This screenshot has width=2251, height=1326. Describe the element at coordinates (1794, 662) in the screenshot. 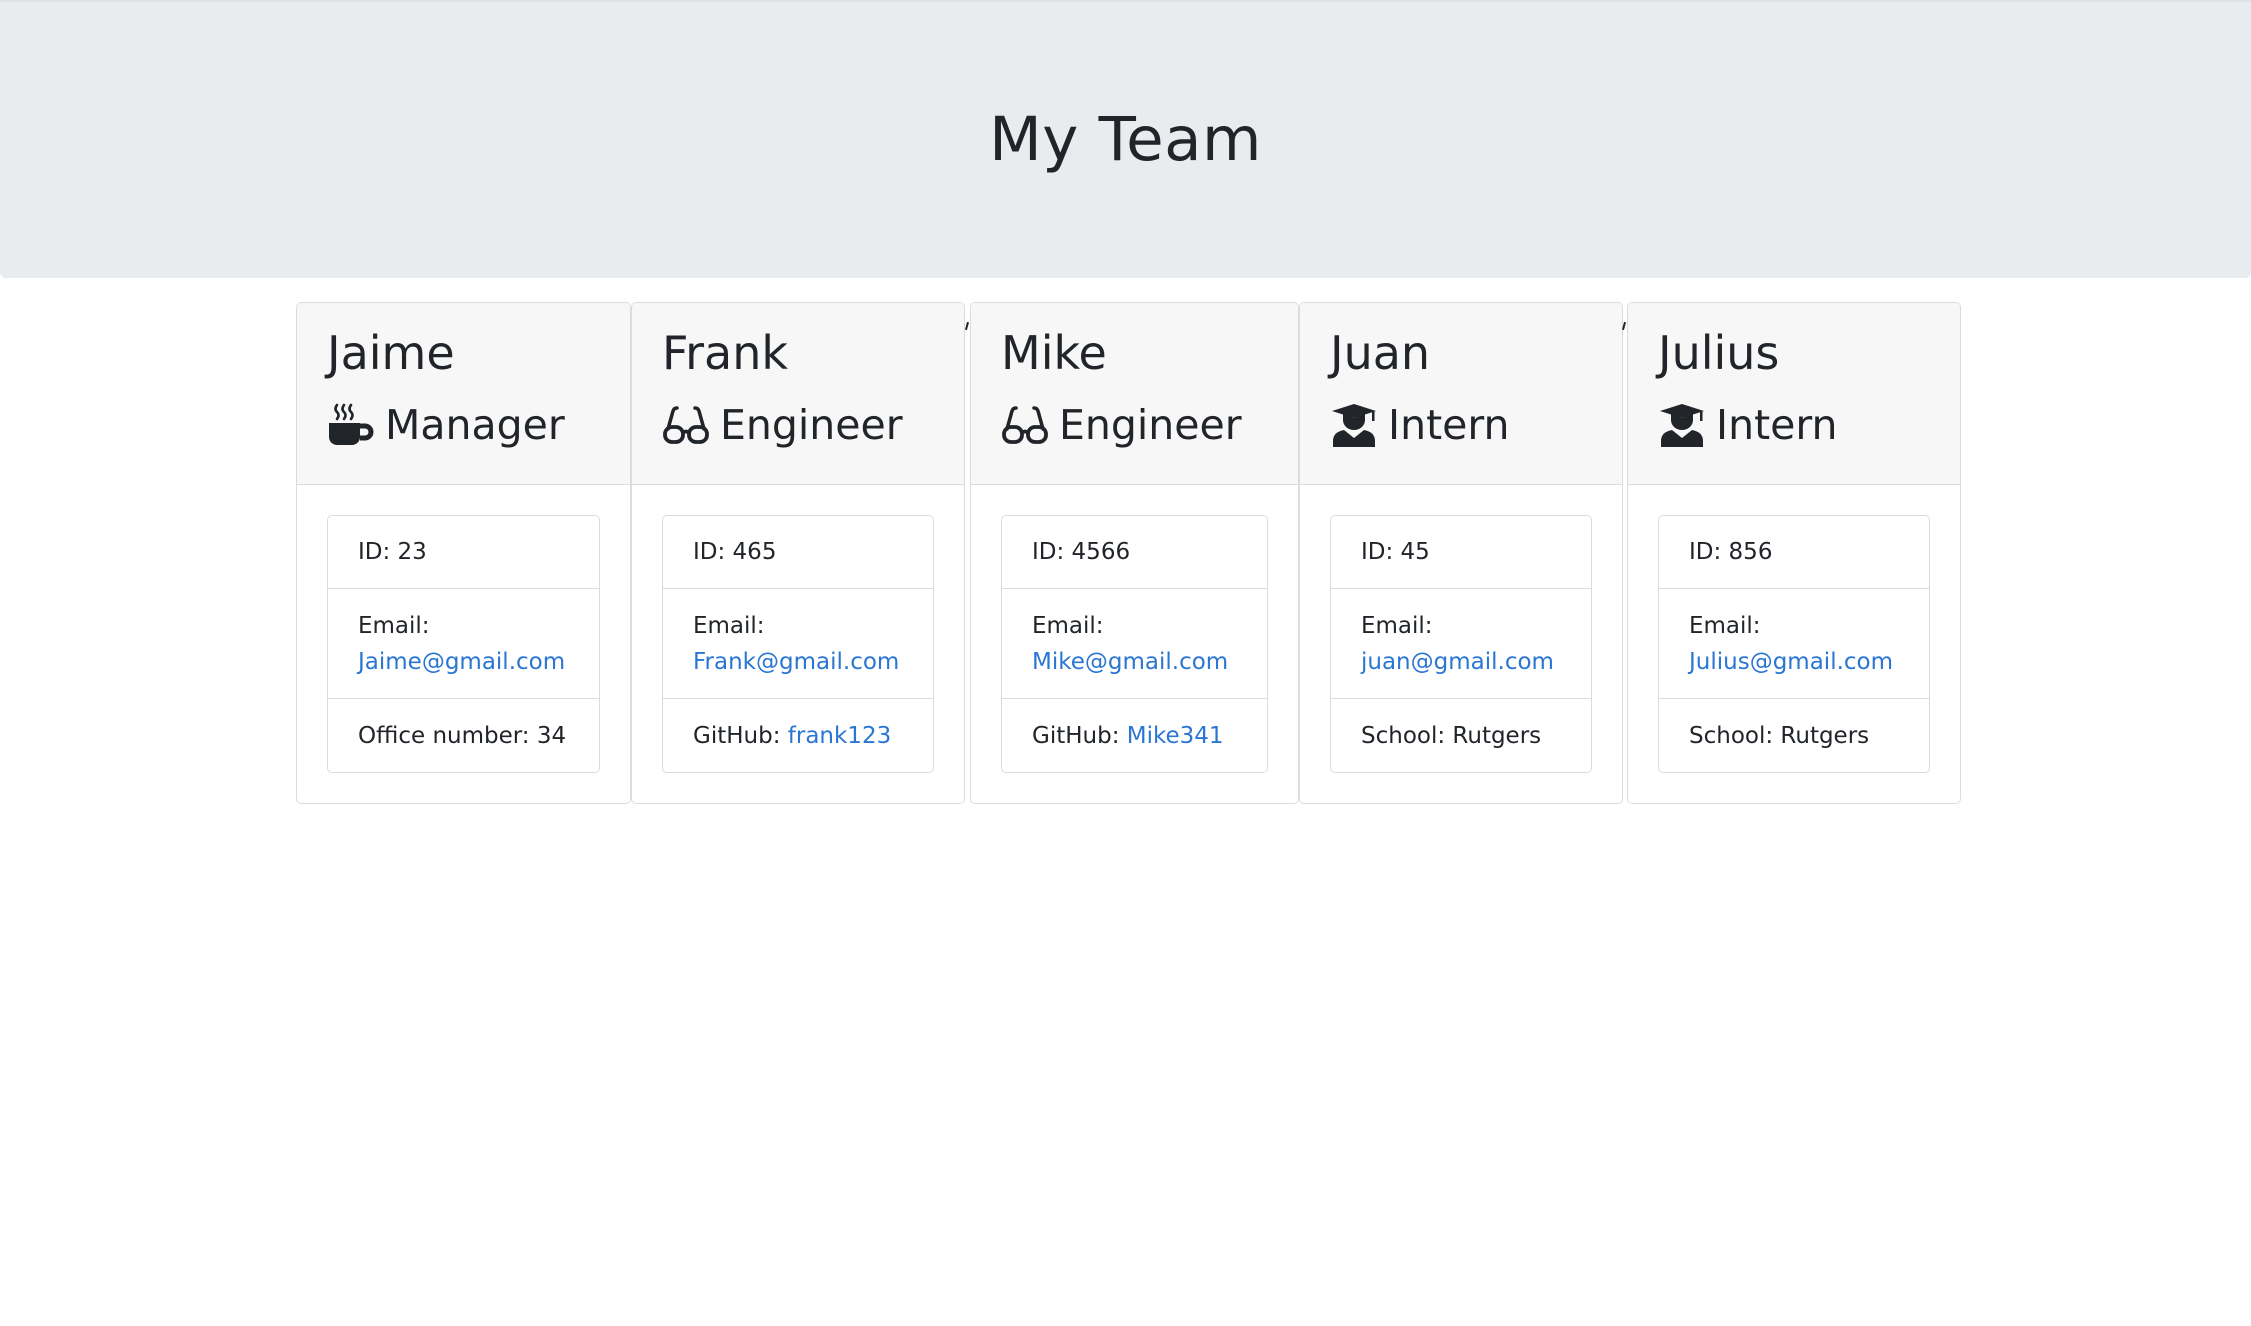

I see `email-link: Julius@gmail.com` at that location.